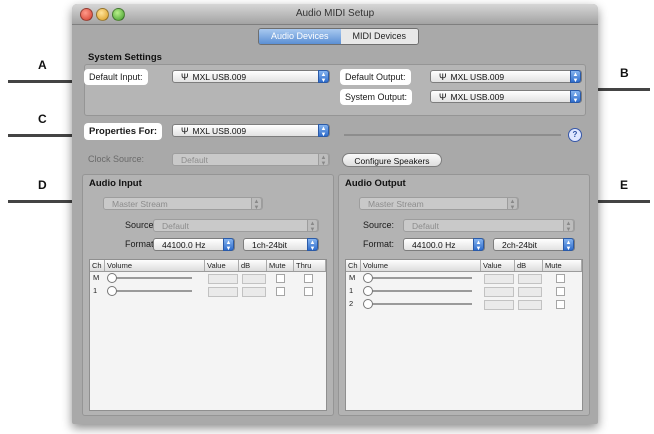  Describe the element at coordinates (425, 226) in the screenshot. I see `output-source-value: Default` at that location.